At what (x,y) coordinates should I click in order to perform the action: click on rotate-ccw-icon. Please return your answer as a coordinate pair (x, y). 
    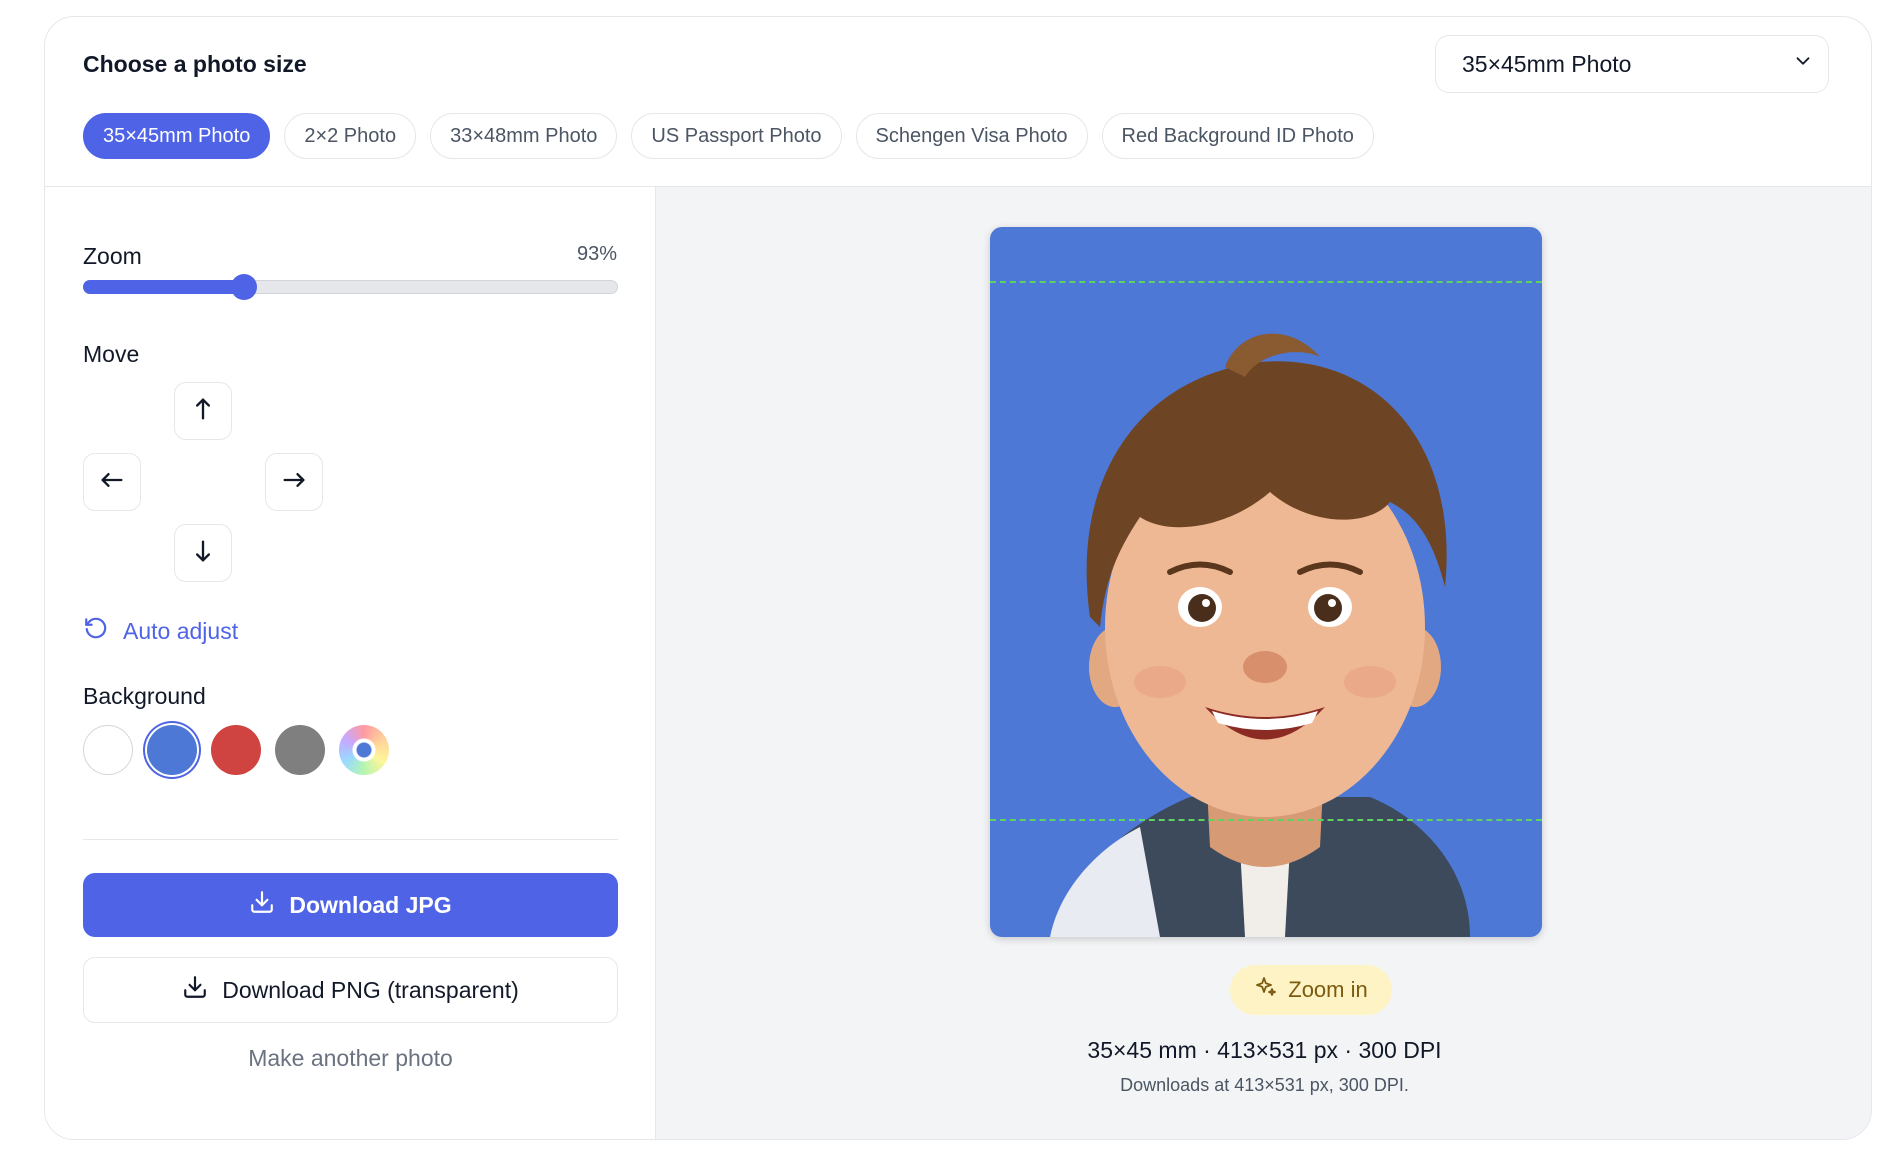
    Looking at the image, I should click on (96, 631).